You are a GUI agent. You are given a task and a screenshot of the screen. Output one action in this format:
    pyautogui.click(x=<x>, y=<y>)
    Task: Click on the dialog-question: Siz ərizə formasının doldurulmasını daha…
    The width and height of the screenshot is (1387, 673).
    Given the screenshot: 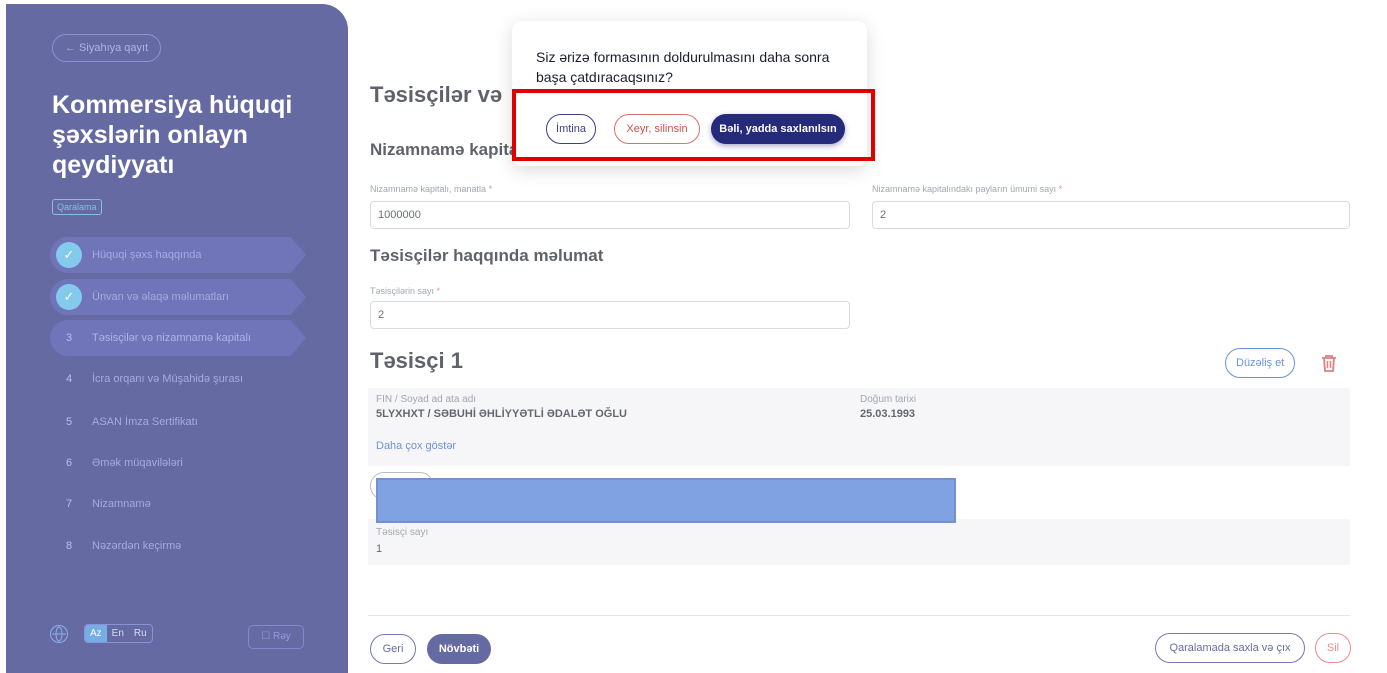 What is the action you would take?
    pyautogui.click(x=683, y=67)
    